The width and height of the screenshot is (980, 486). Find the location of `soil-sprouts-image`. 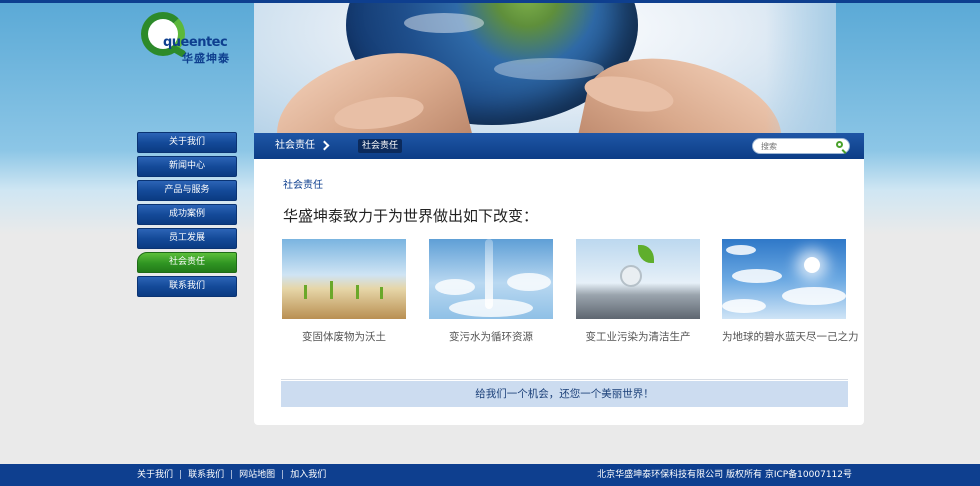

soil-sprouts-image is located at coordinates (344, 279).